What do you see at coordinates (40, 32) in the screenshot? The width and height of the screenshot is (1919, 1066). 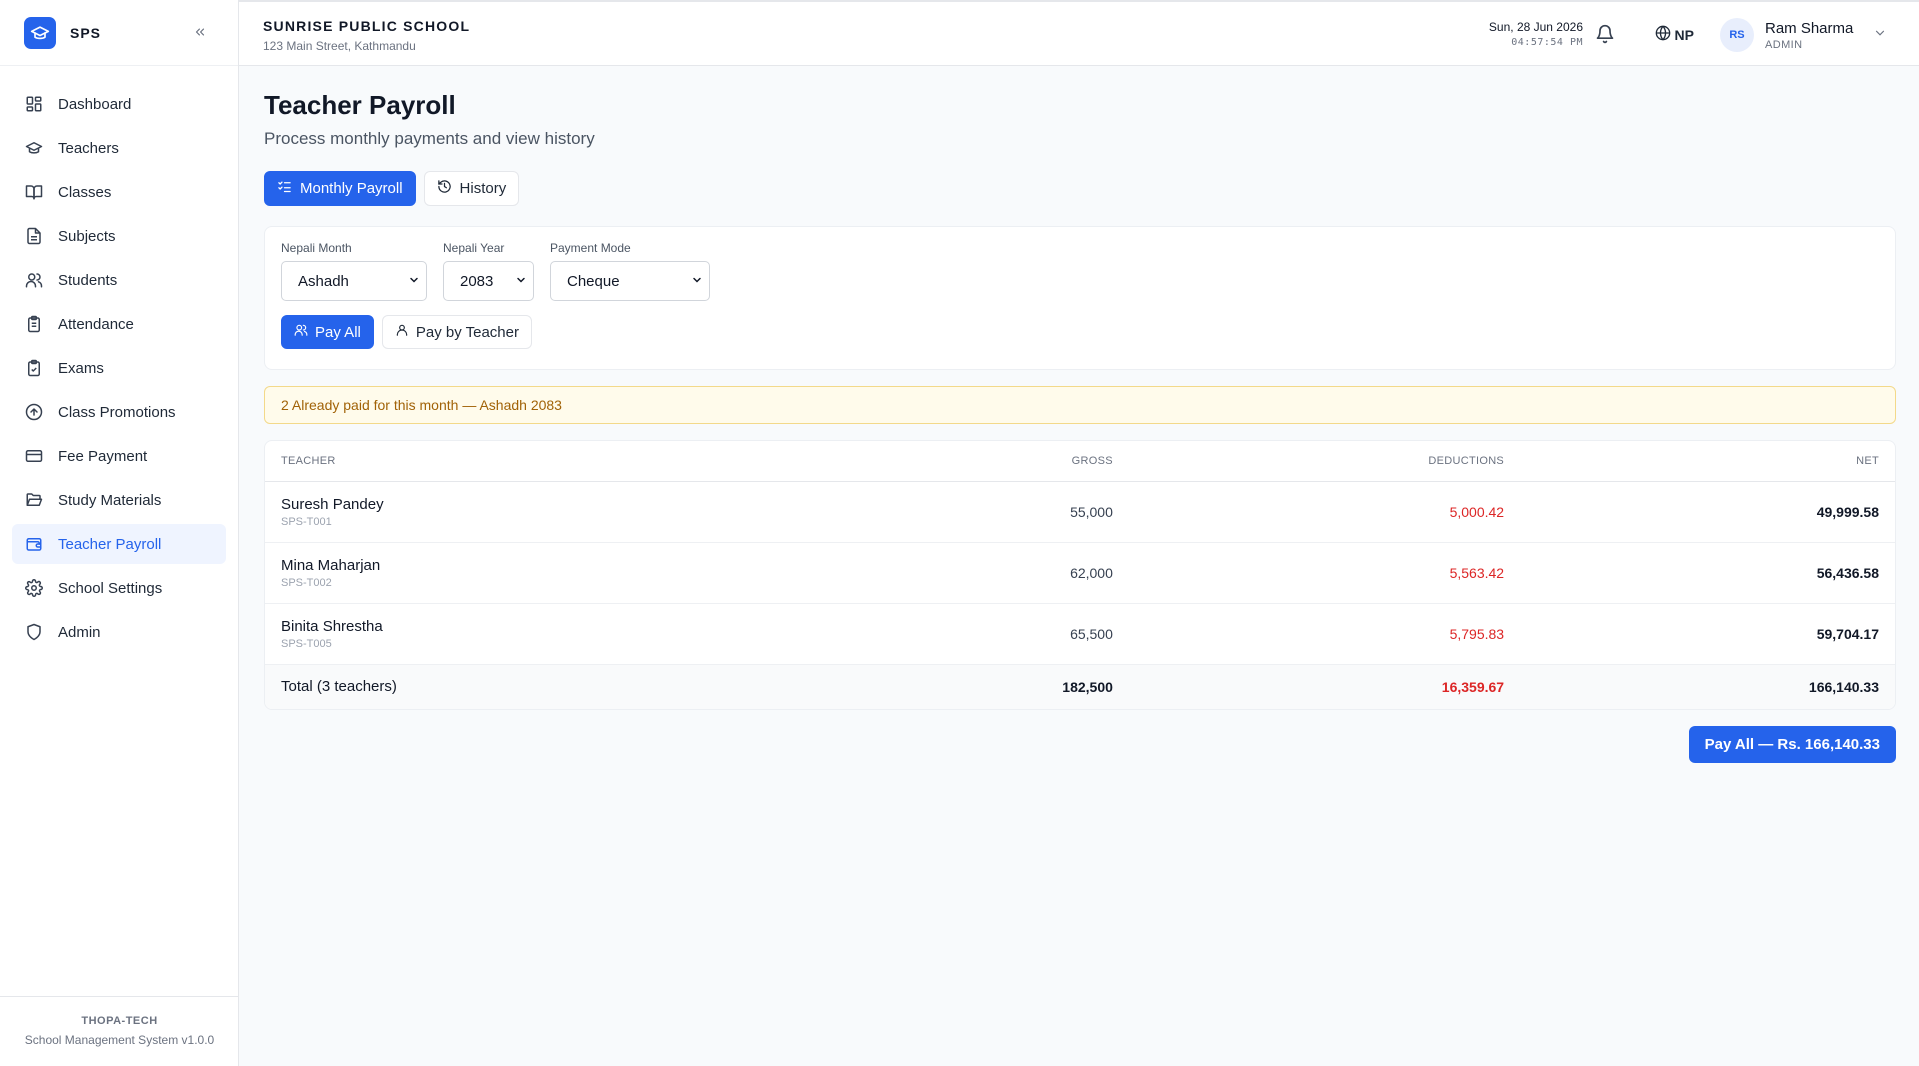 I see `graduation-cap-logo-icon` at bounding box center [40, 32].